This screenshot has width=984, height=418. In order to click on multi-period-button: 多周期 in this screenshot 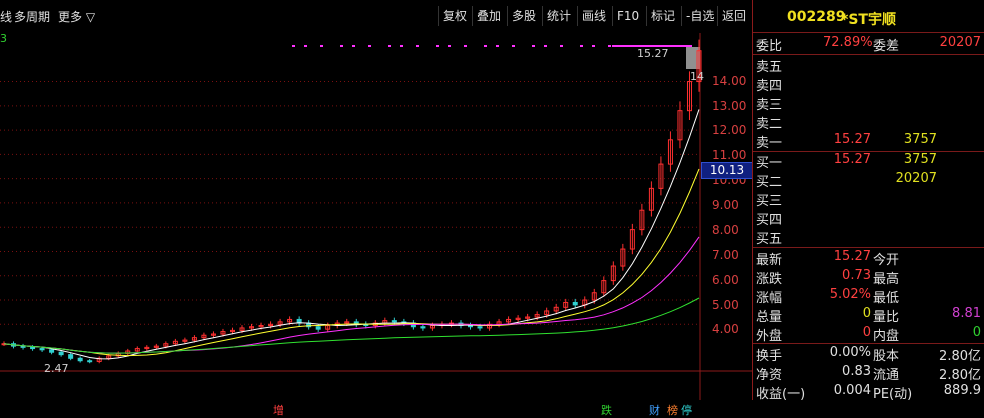, I will do `click(32, 16)`.